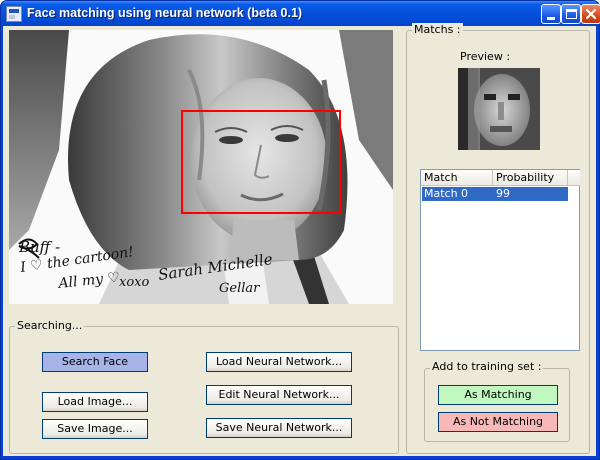  I want to click on matches-list: Match Probability Match 0 99, so click(500, 260).